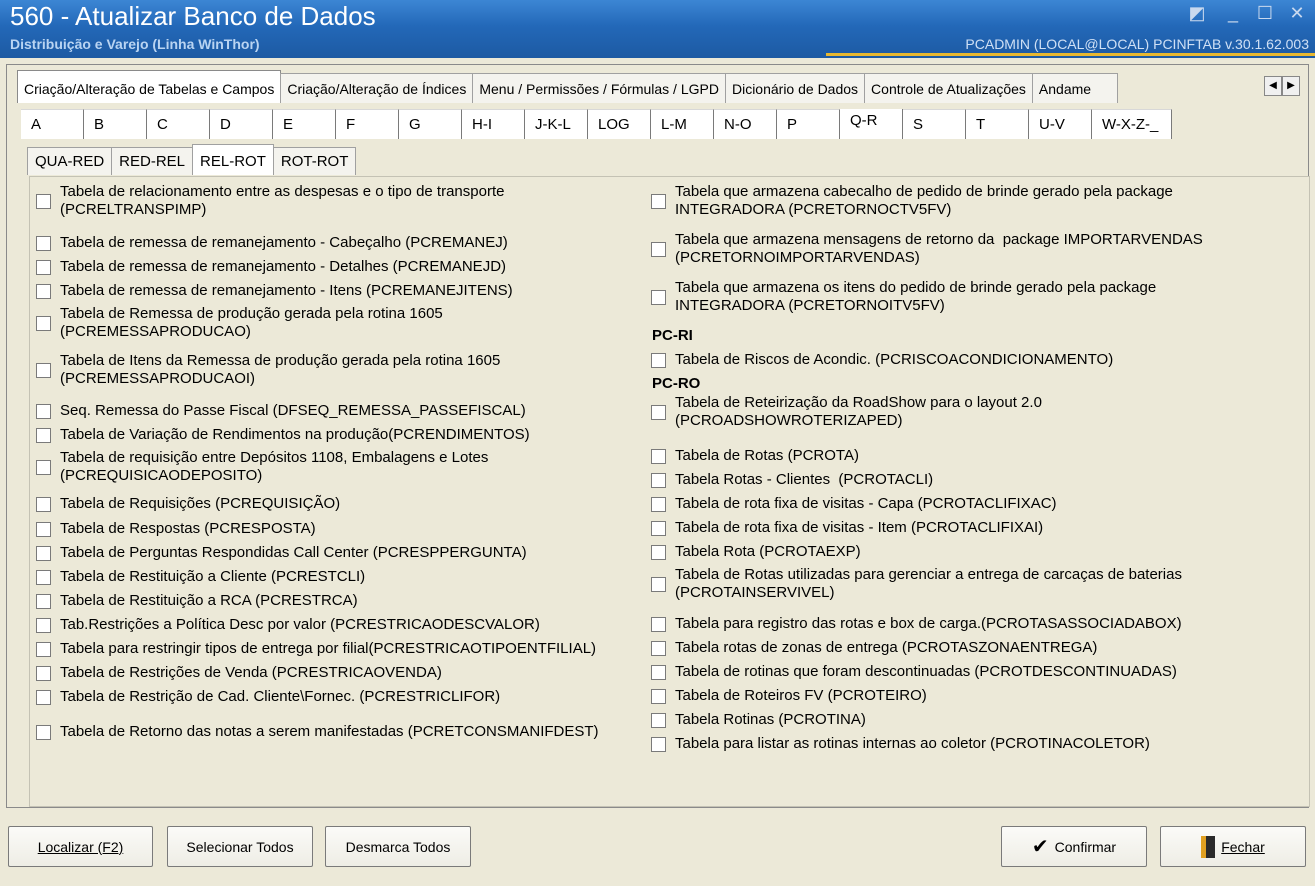  Describe the element at coordinates (1074, 88) in the screenshot. I see `tab-andamento: Andame` at that location.